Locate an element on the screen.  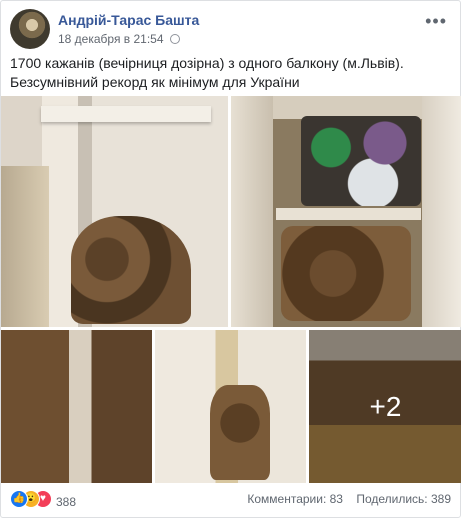
like-icon: 👍 is located at coordinates (19, 499).